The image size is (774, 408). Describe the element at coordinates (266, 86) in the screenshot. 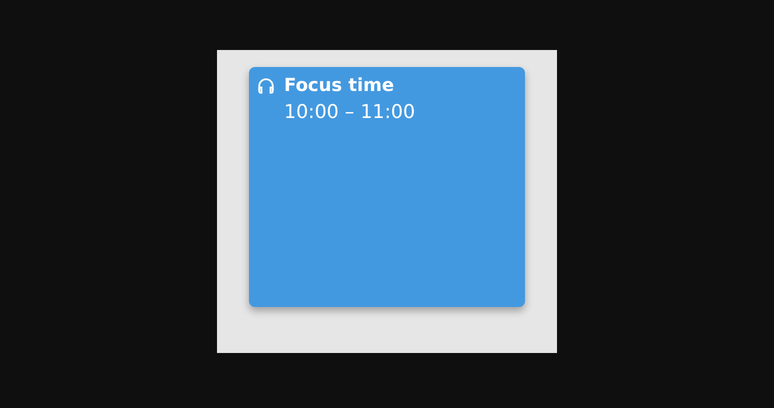

I see `headphones-icon` at that location.